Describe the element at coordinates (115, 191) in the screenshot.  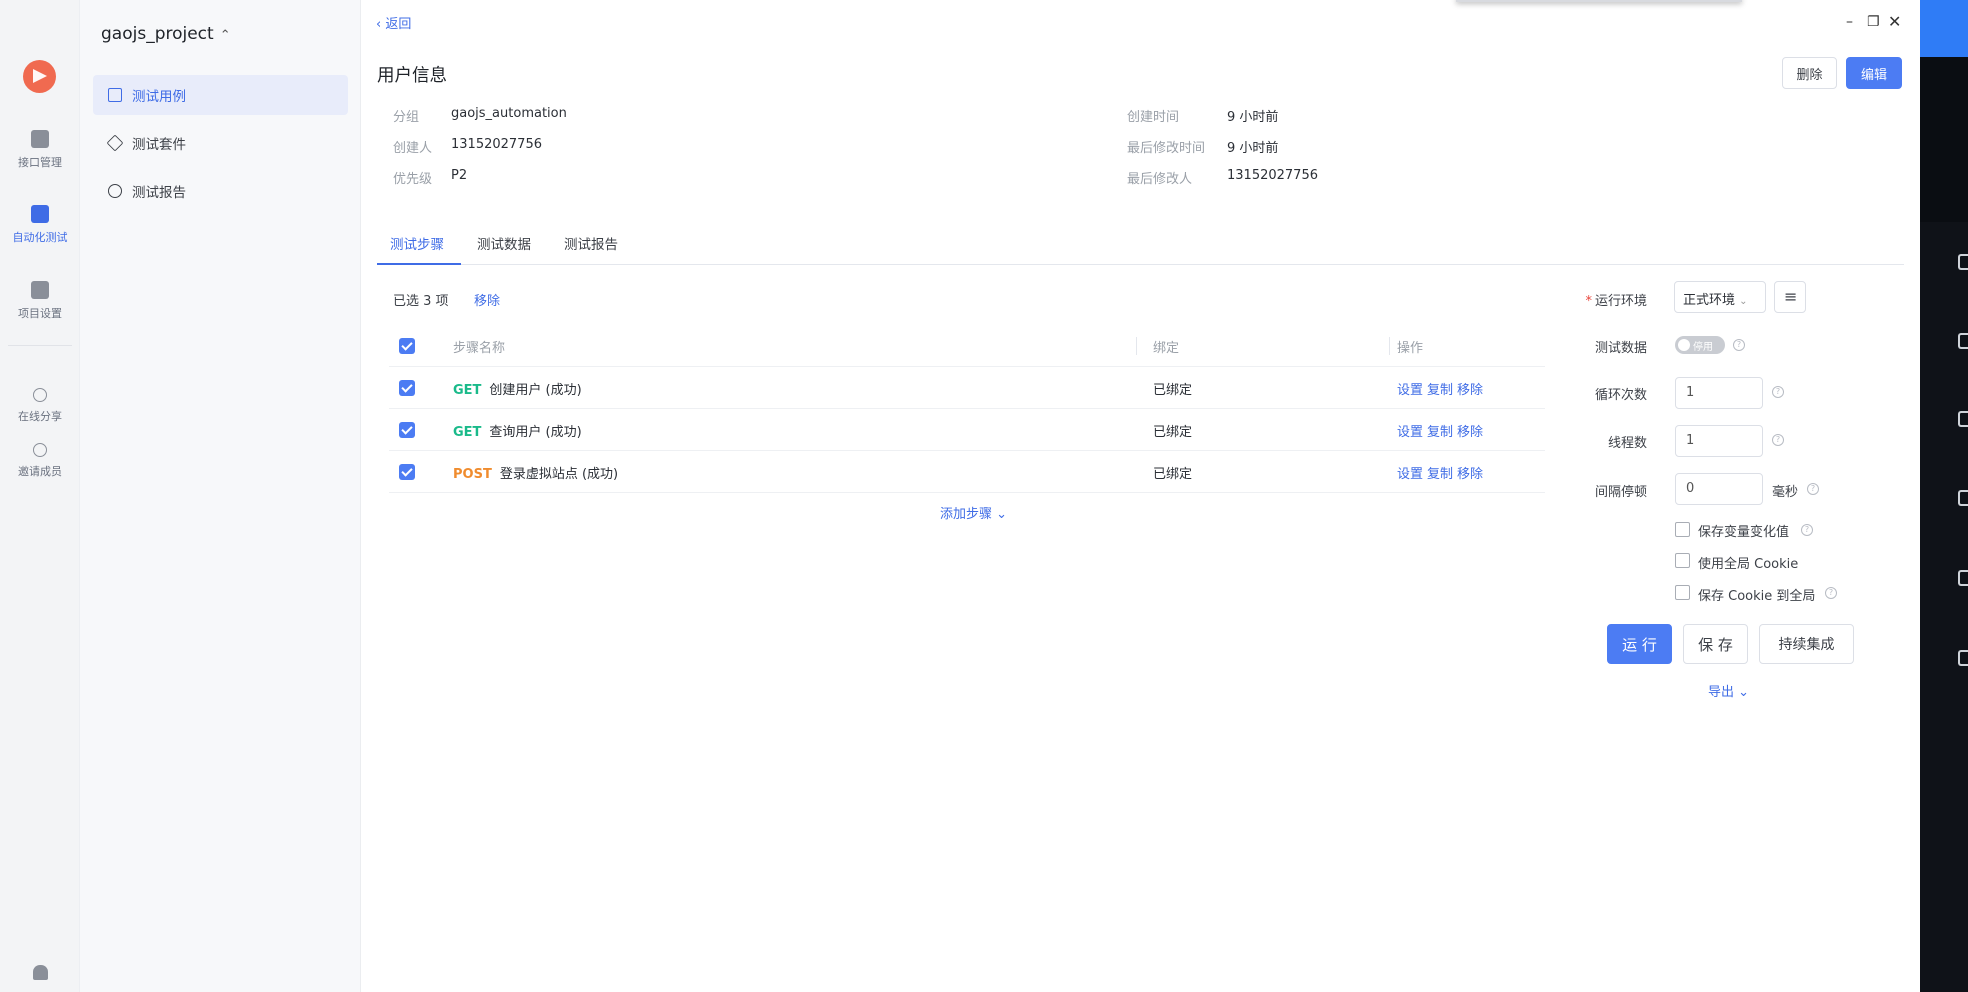
I see `report-pie-icon` at that location.